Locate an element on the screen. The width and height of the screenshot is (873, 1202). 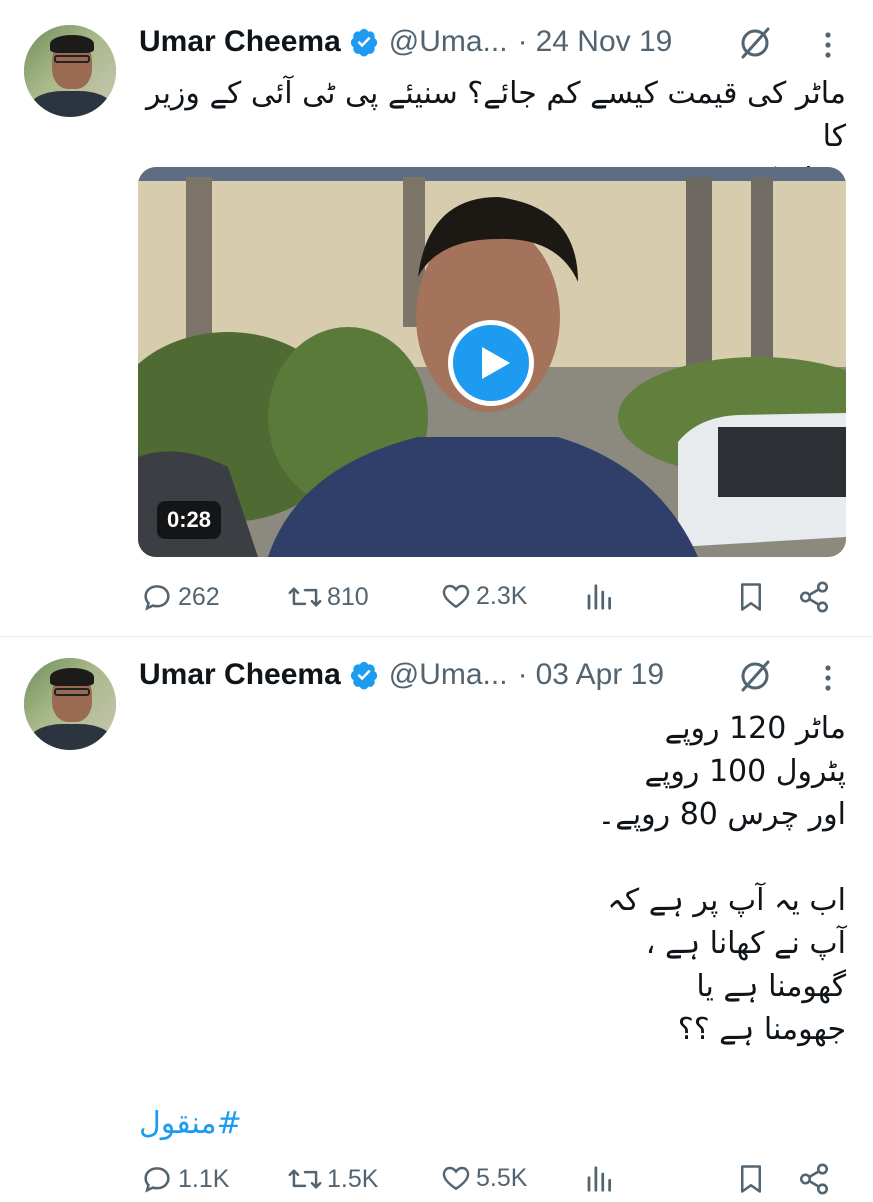
tweet-text-blank-line is located at coordinates (486, 857).